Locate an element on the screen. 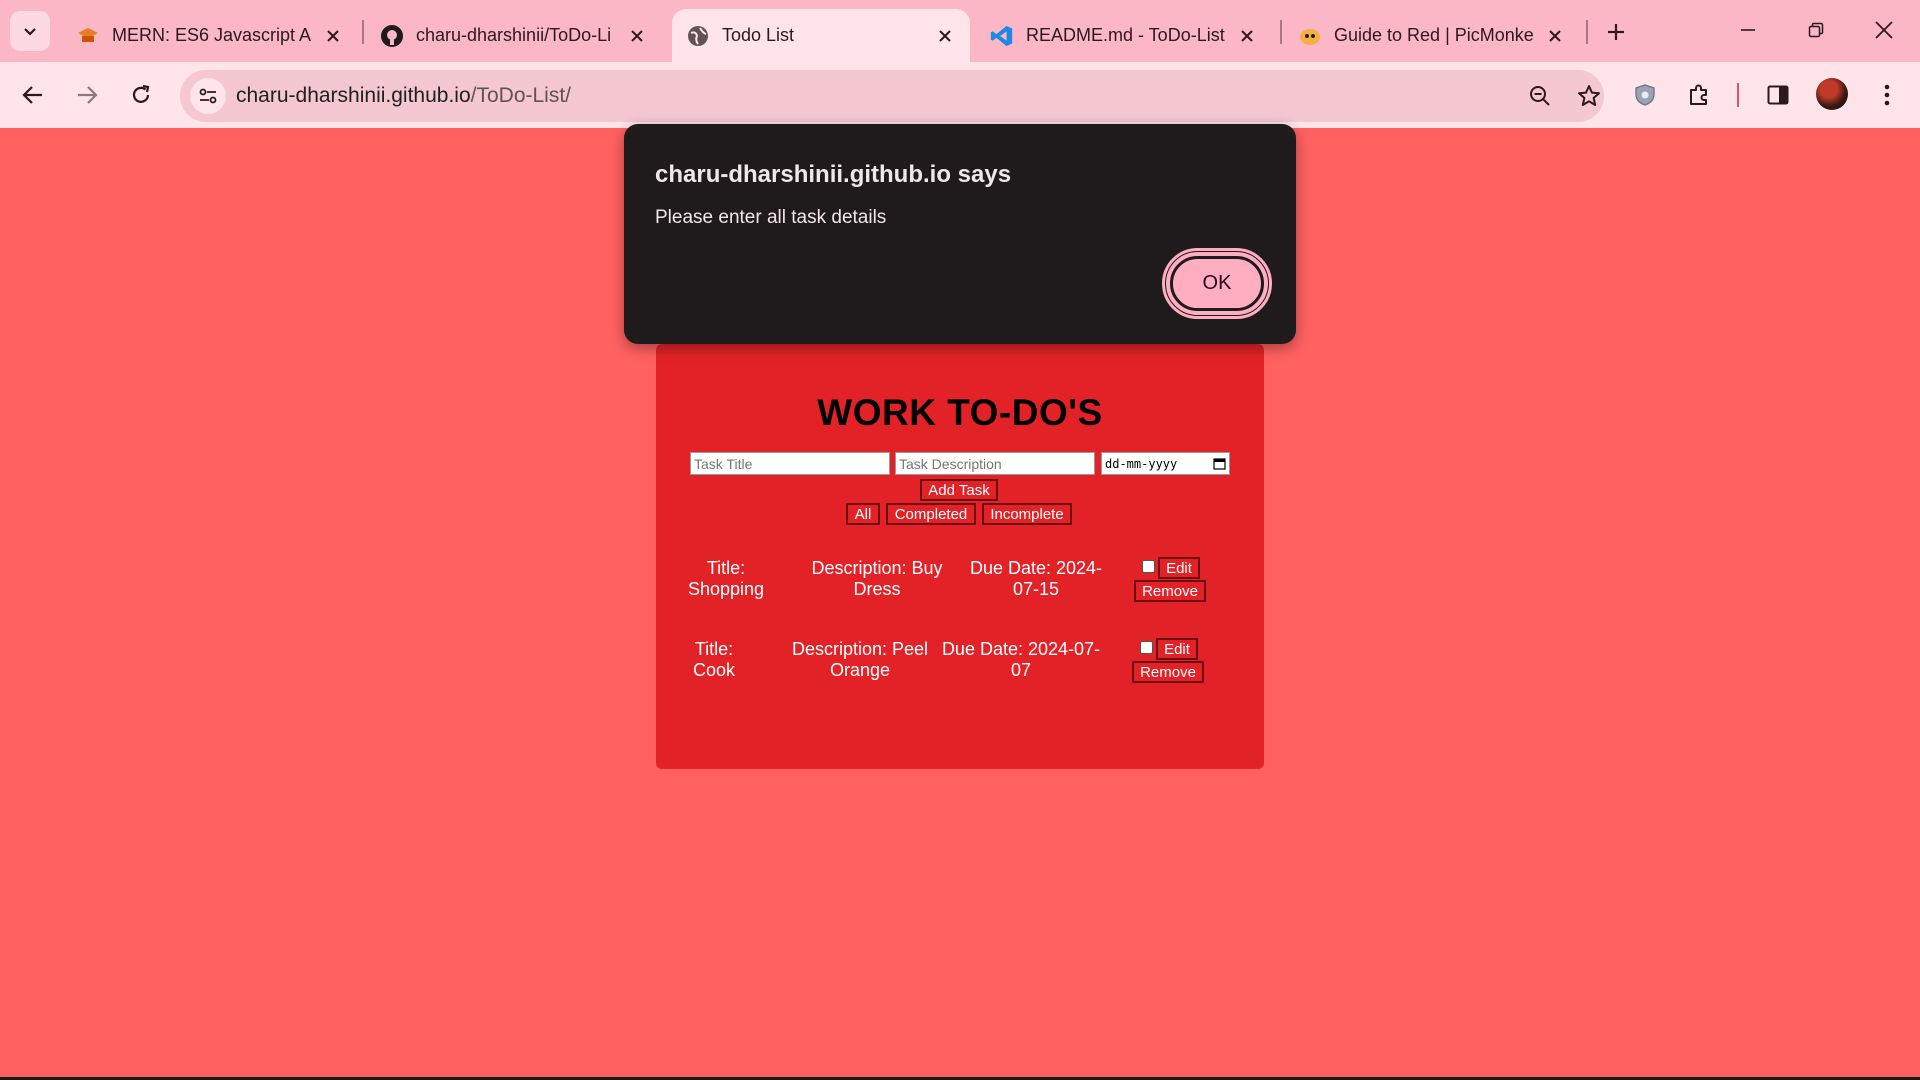 The image size is (1920, 1080). restore-icon is located at coordinates (1816, 30).